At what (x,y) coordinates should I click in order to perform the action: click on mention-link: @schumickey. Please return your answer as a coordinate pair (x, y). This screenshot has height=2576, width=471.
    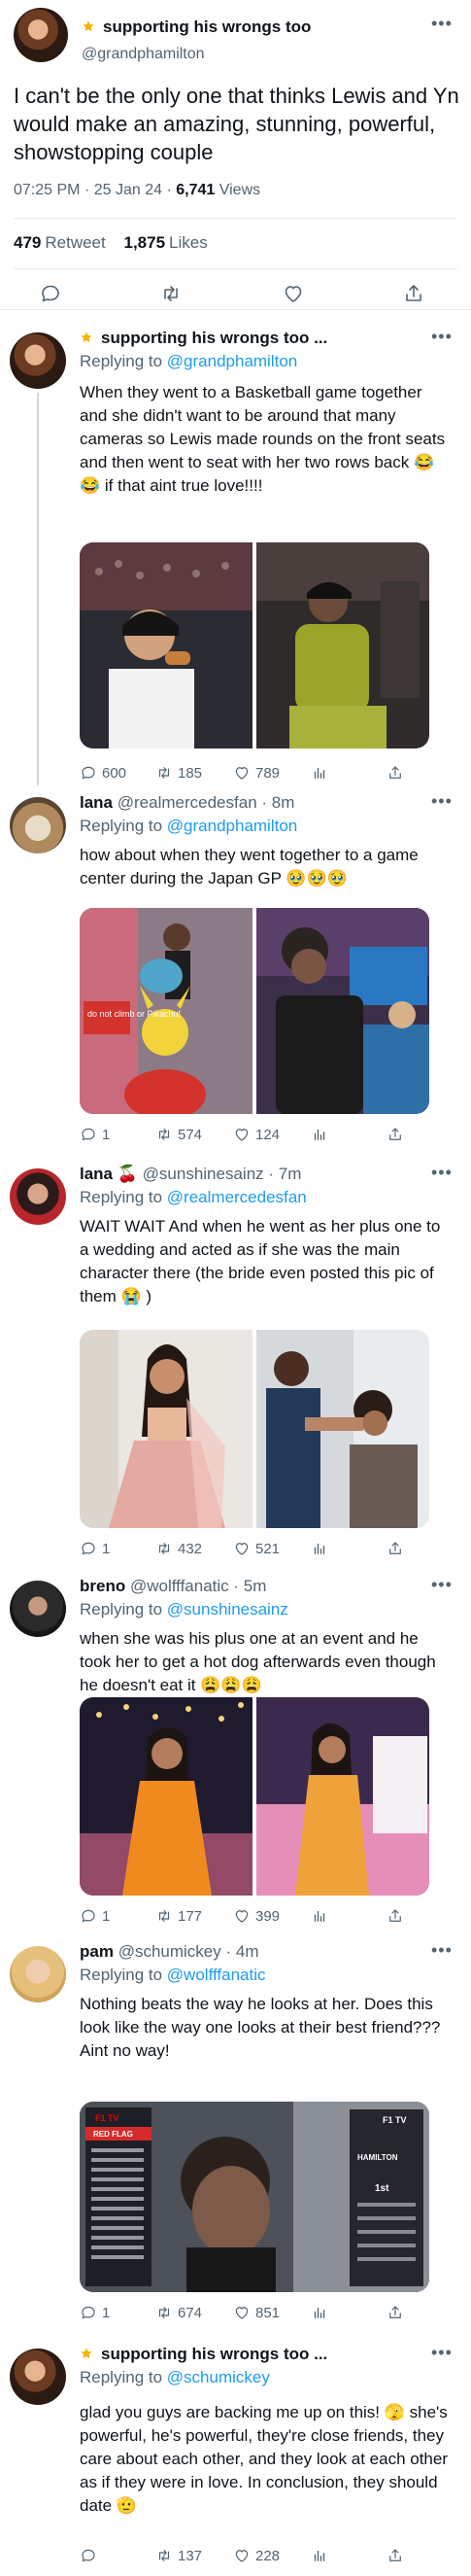
    Looking at the image, I should click on (218, 2377).